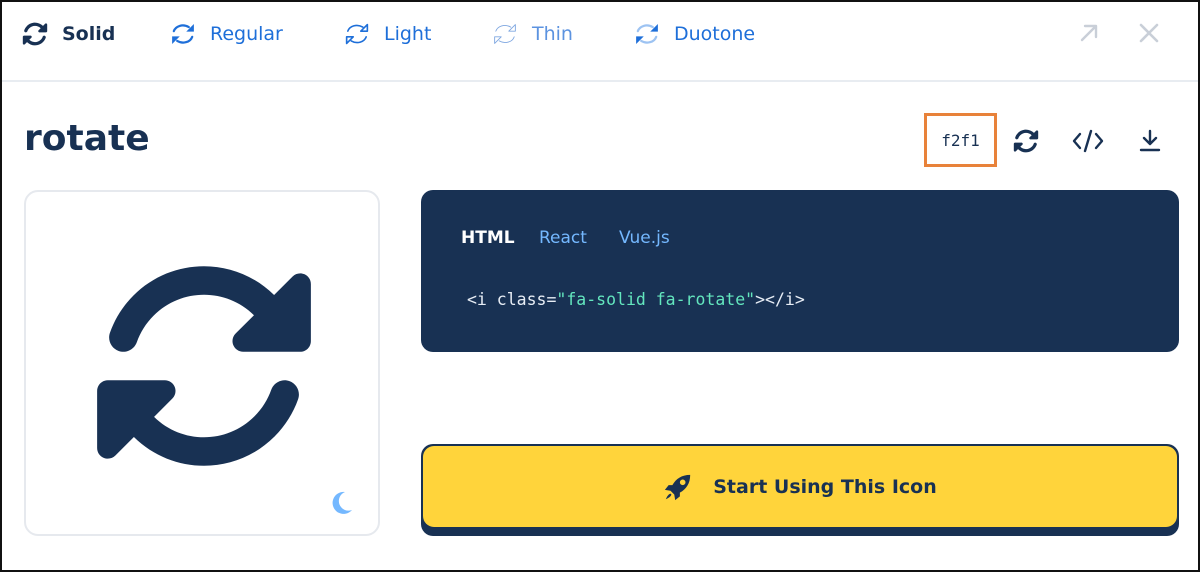 This screenshot has width=1200, height=572. I want to click on code-tab-html: HTML, so click(488, 238).